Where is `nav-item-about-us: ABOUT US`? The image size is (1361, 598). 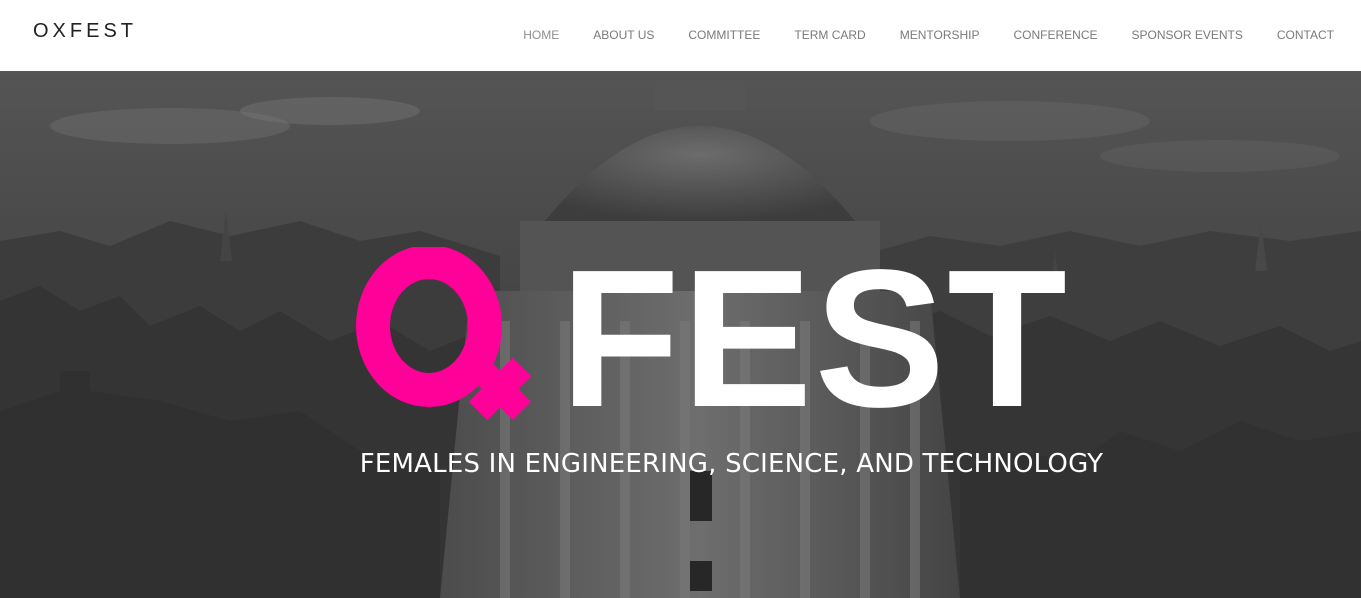 nav-item-about-us: ABOUT US is located at coordinates (623, 35).